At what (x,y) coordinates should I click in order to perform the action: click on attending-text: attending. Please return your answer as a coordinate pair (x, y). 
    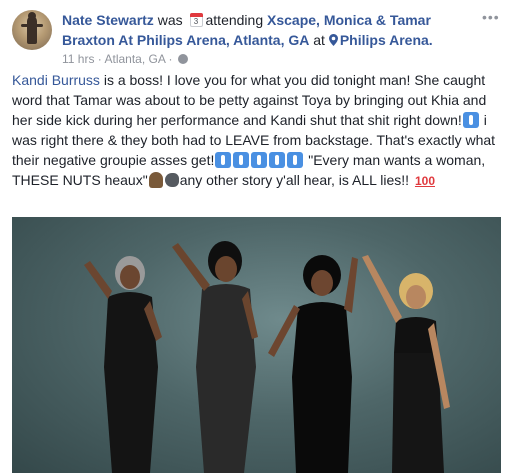
    Looking at the image, I should click on (234, 20).